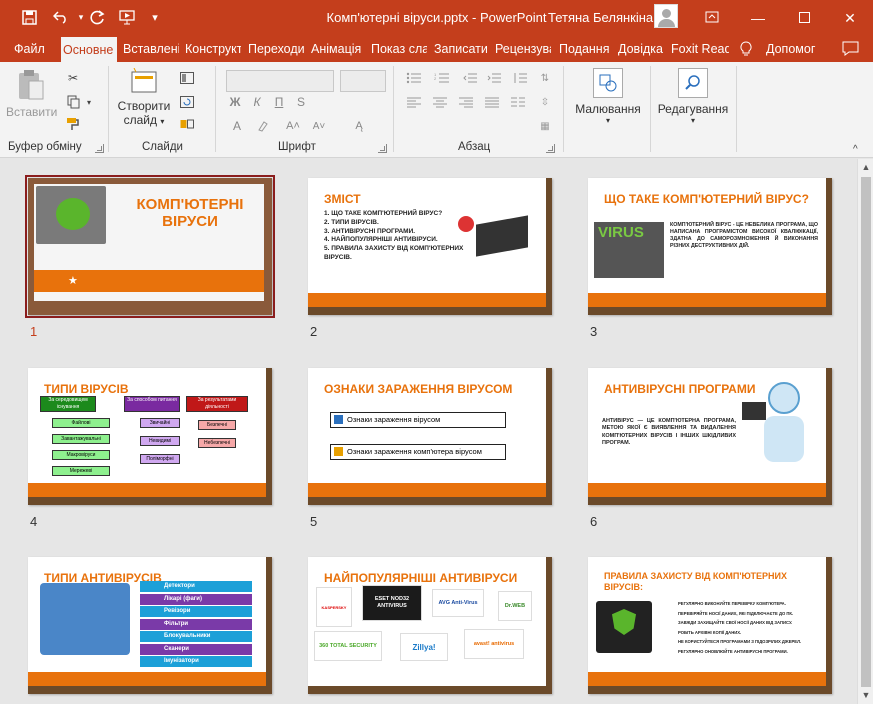 The width and height of the screenshot is (873, 704). I want to click on undo-icon, so click(61, 17).